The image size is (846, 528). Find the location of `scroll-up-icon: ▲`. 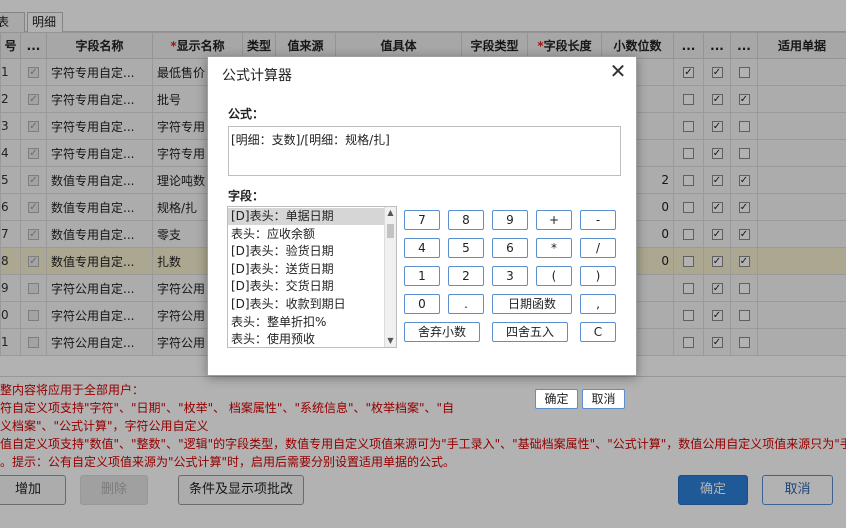

scroll-up-icon: ▲ is located at coordinates (390, 213).